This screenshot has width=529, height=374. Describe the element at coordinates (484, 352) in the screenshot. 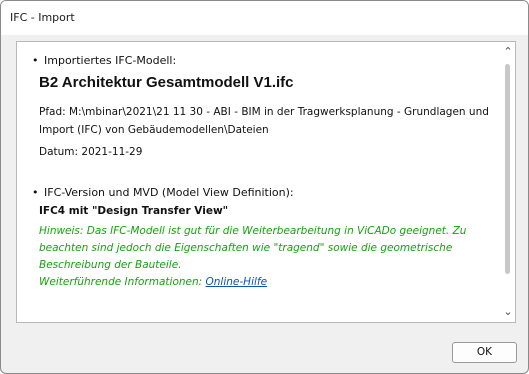

I see `ok-button: OK` at that location.